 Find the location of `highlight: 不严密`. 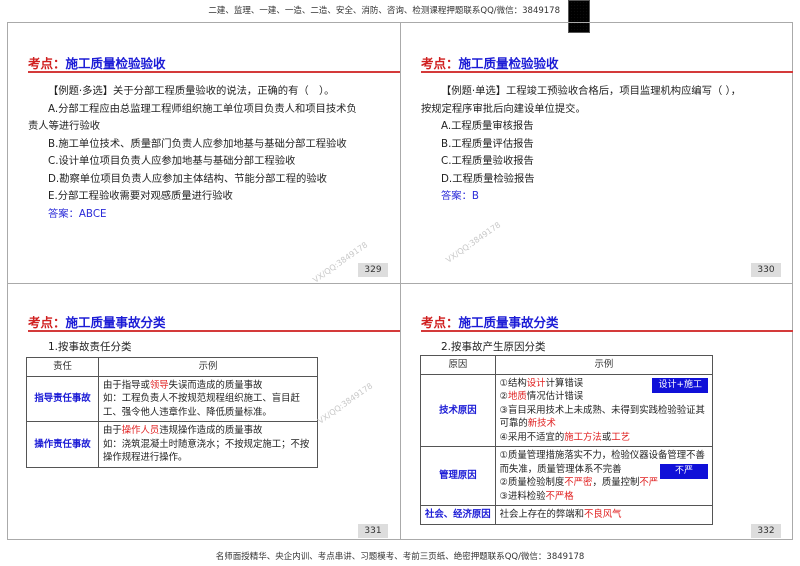

highlight: 不严密 is located at coordinates (578, 482).